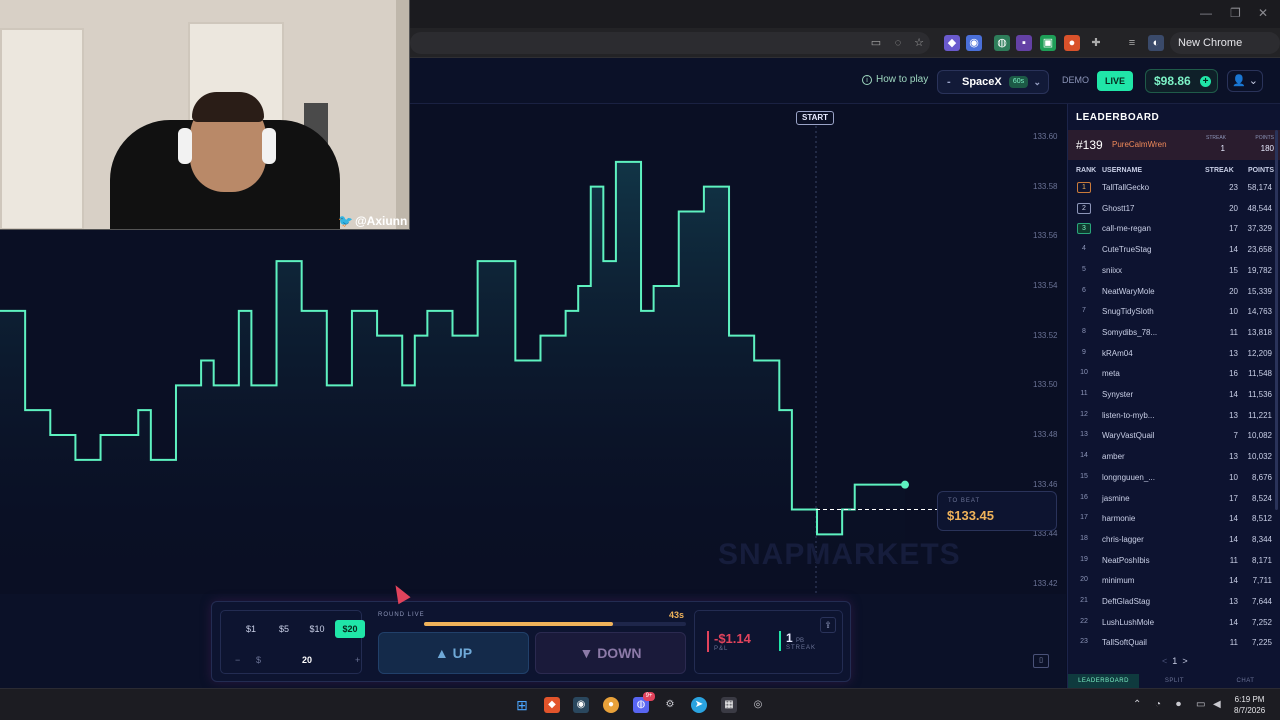 This screenshot has height=720, width=1280. Describe the element at coordinates (699, 705) in the screenshot. I see `telegram-icon: ➤` at that location.